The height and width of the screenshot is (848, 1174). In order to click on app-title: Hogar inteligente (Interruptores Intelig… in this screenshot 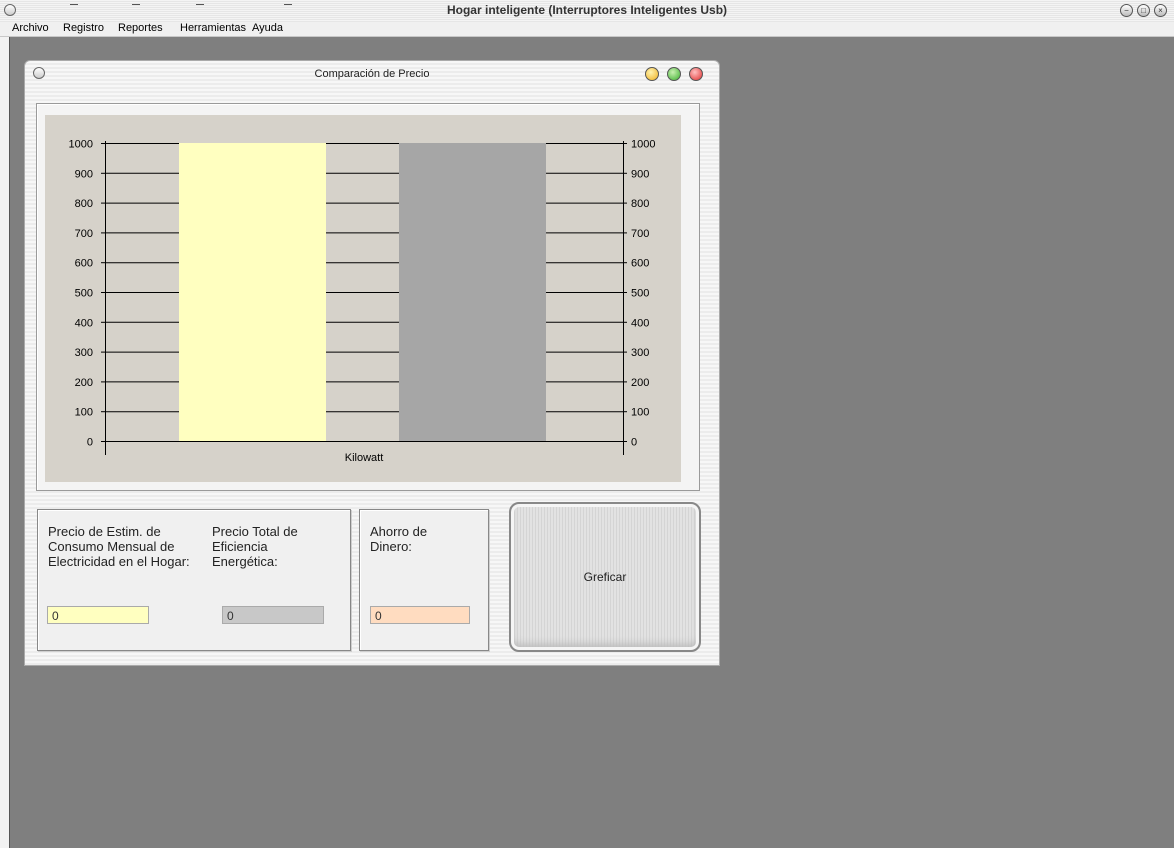, I will do `click(587, 10)`.